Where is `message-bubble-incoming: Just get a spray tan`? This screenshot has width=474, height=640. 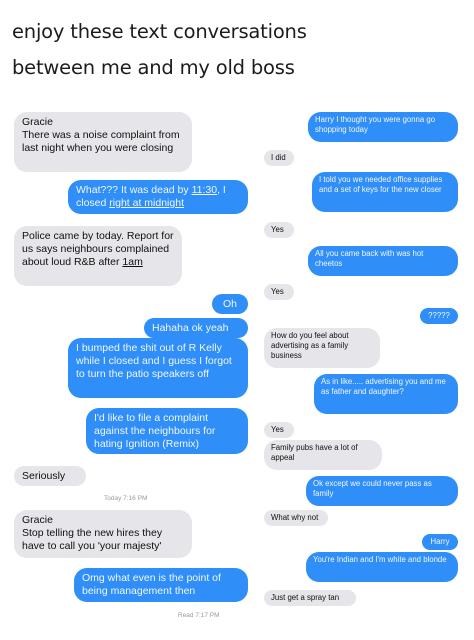
message-bubble-incoming: Just get a spray tan is located at coordinates (310, 598).